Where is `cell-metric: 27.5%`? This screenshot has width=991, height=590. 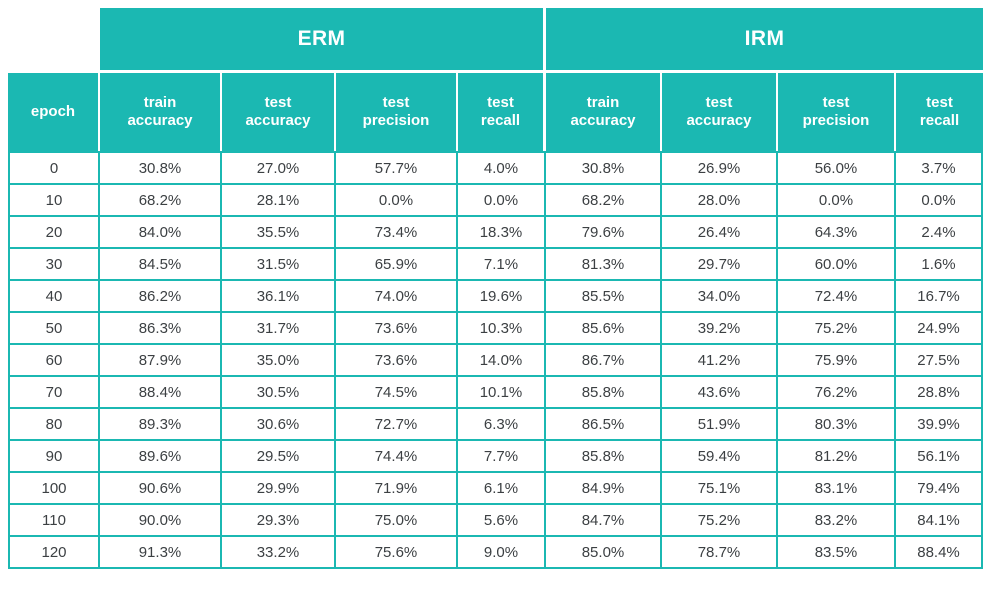 cell-metric: 27.5% is located at coordinates (940, 361).